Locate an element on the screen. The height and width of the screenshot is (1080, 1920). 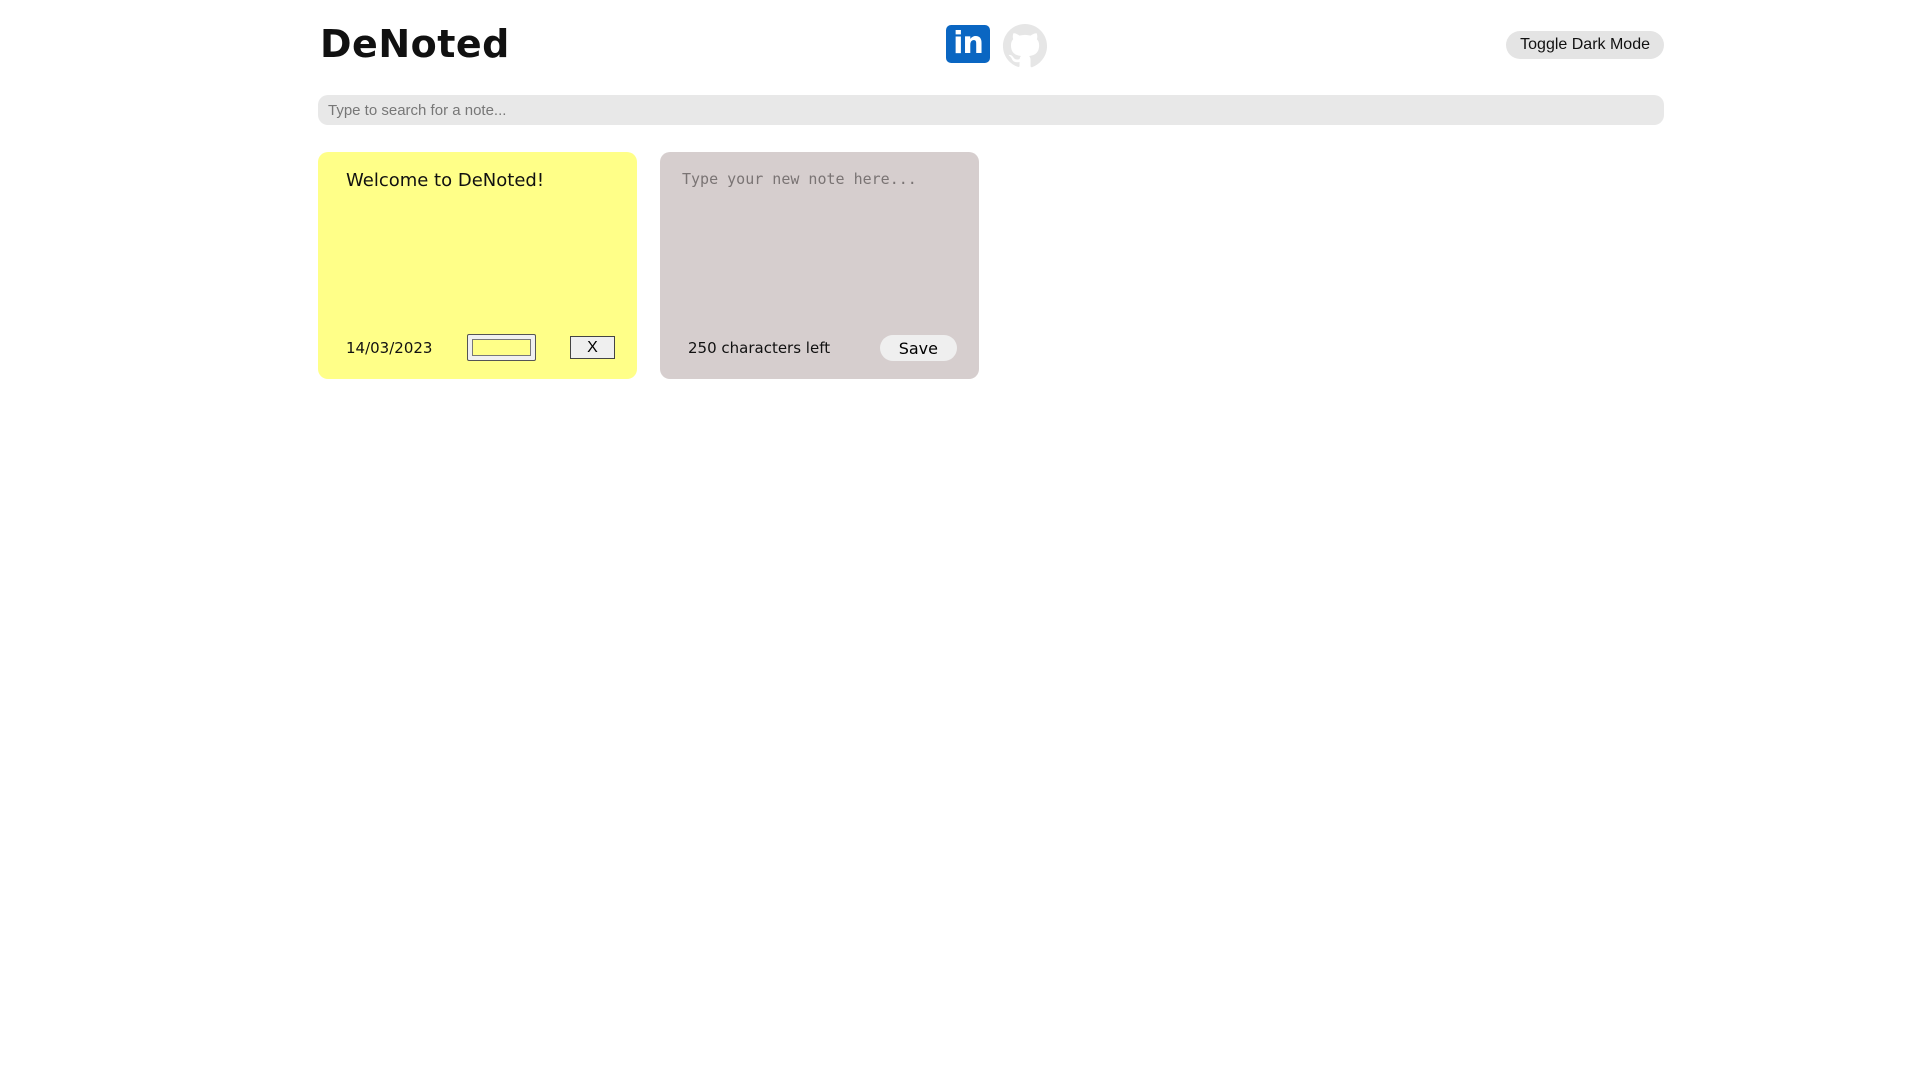
new-note-card: 250 characters left Save is located at coordinates (819, 265).